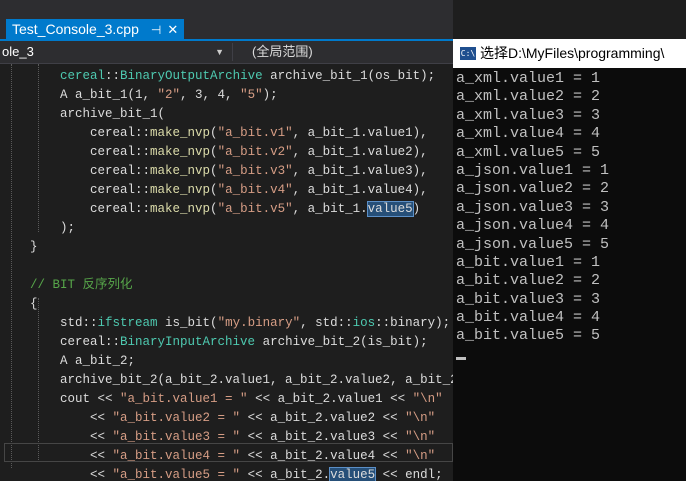  Describe the element at coordinates (360, 171) in the screenshot. I see `code-token: , a_bit_1.value3),` at that location.